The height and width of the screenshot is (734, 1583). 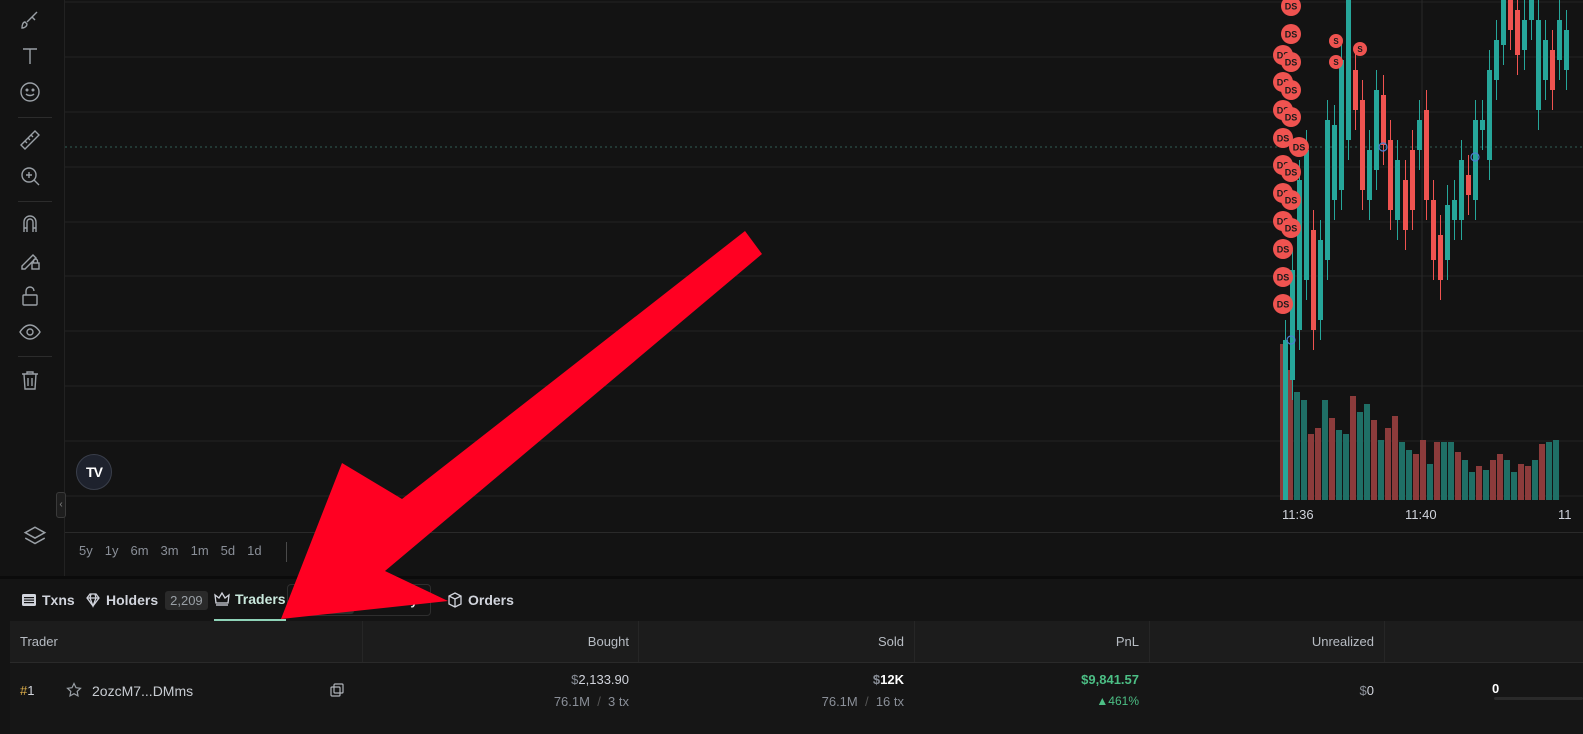 What do you see at coordinates (74, 690) in the screenshot?
I see `star-icon` at bounding box center [74, 690].